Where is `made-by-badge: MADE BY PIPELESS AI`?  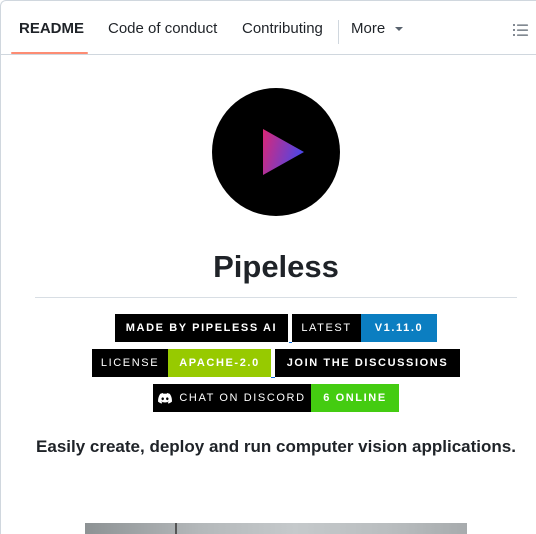
made-by-badge: MADE BY PIPELESS AI is located at coordinates (201, 328).